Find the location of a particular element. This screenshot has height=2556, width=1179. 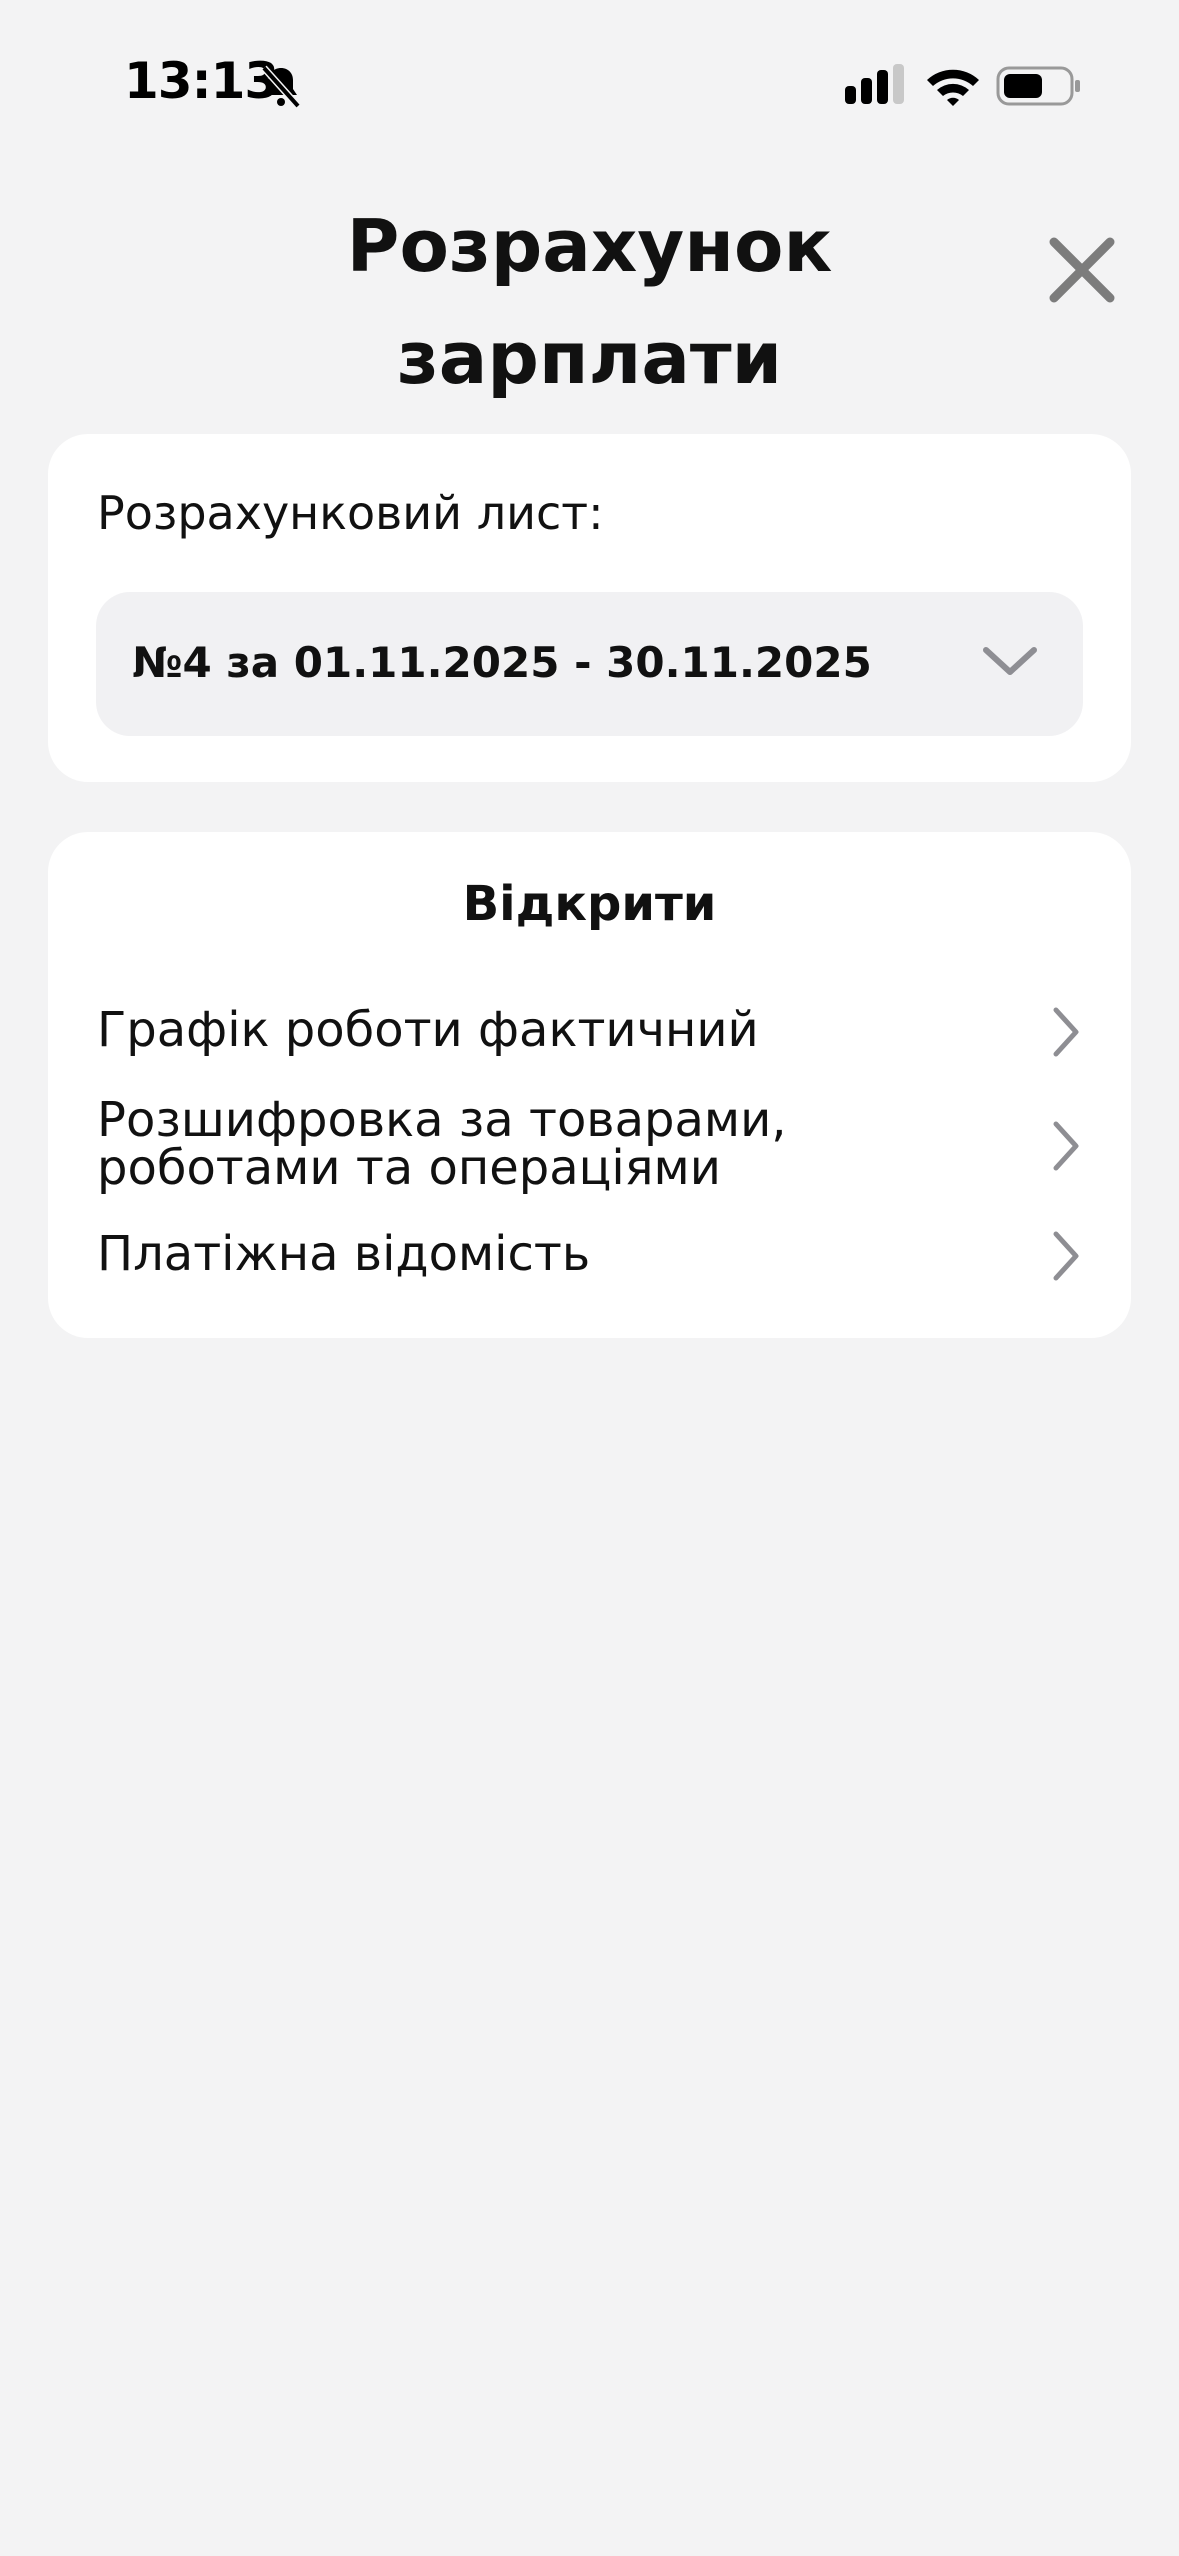

menu-item-label: Платіжна відомість is located at coordinates (344, 1254).